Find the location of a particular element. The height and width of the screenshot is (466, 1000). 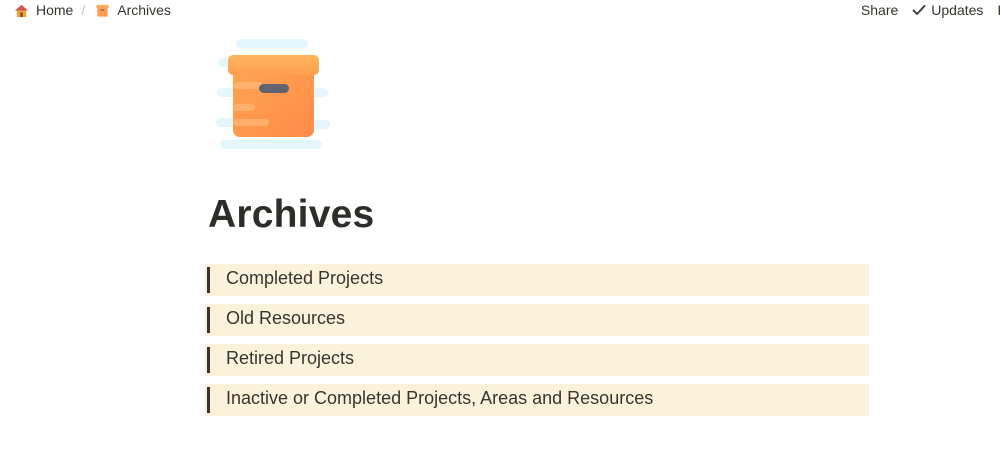

updates-label: Updates is located at coordinates (957, 10).